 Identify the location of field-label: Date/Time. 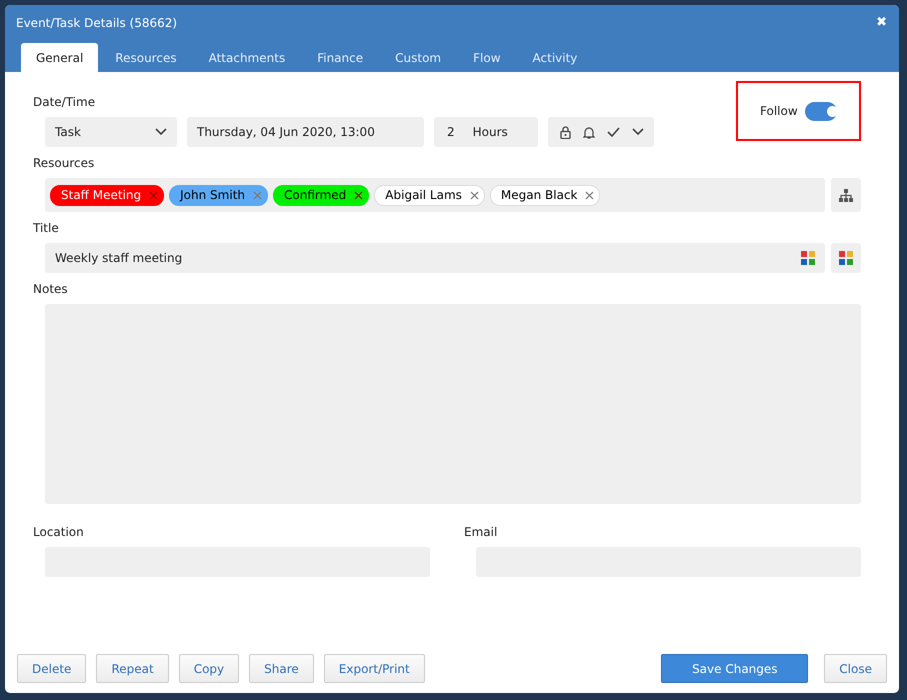
(64, 102).